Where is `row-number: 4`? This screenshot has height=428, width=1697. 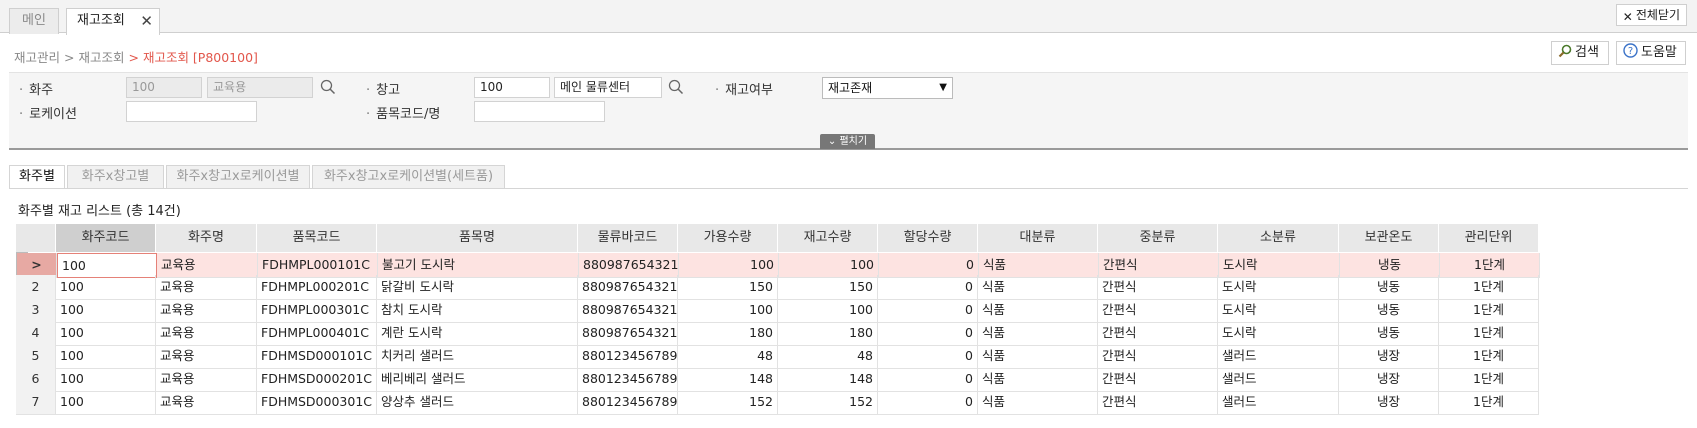 row-number: 4 is located at coordinates (36, 333).